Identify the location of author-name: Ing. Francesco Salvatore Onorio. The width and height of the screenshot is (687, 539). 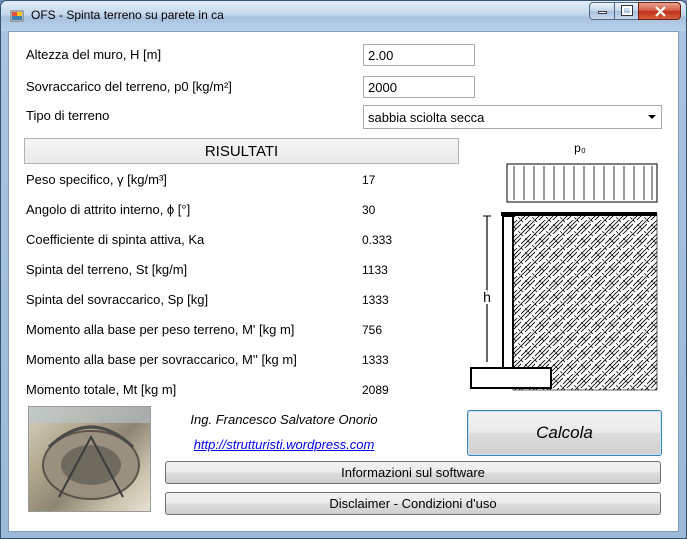
(284, 419).